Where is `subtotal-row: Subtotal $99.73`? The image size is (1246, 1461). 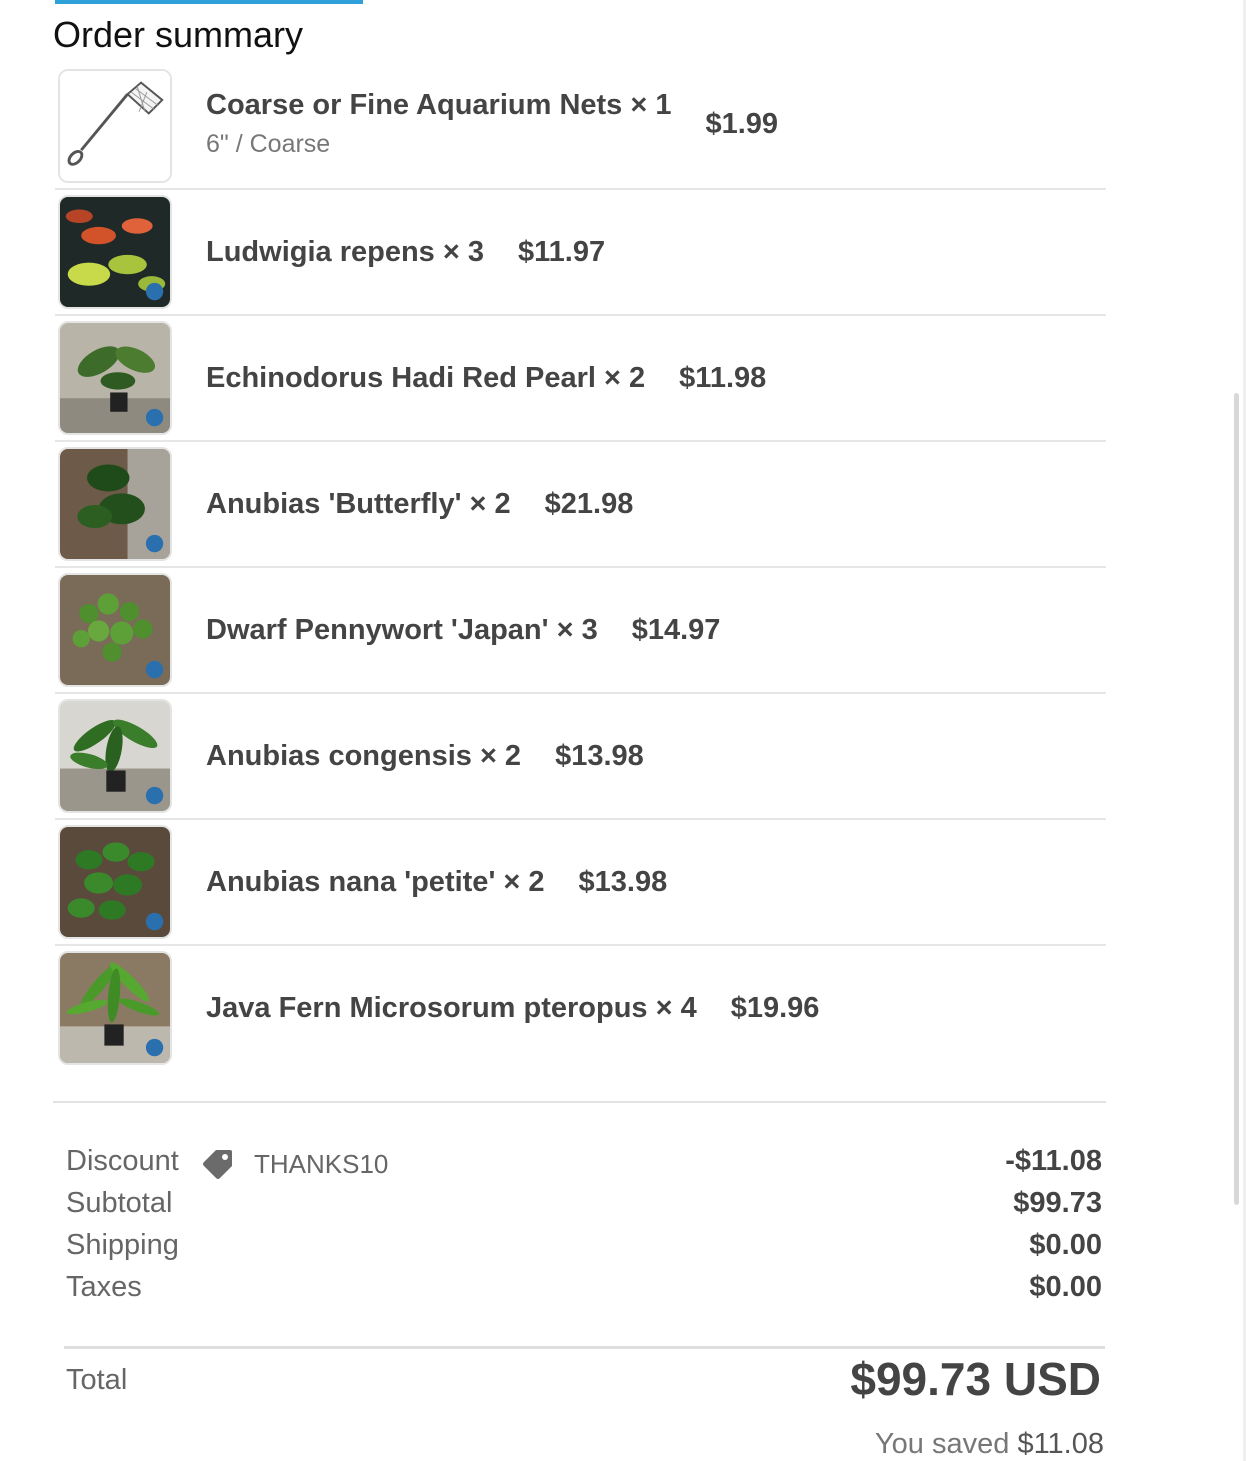 subtotal-row: Subtotal $99.73 is located at coordinates (584, 1208).